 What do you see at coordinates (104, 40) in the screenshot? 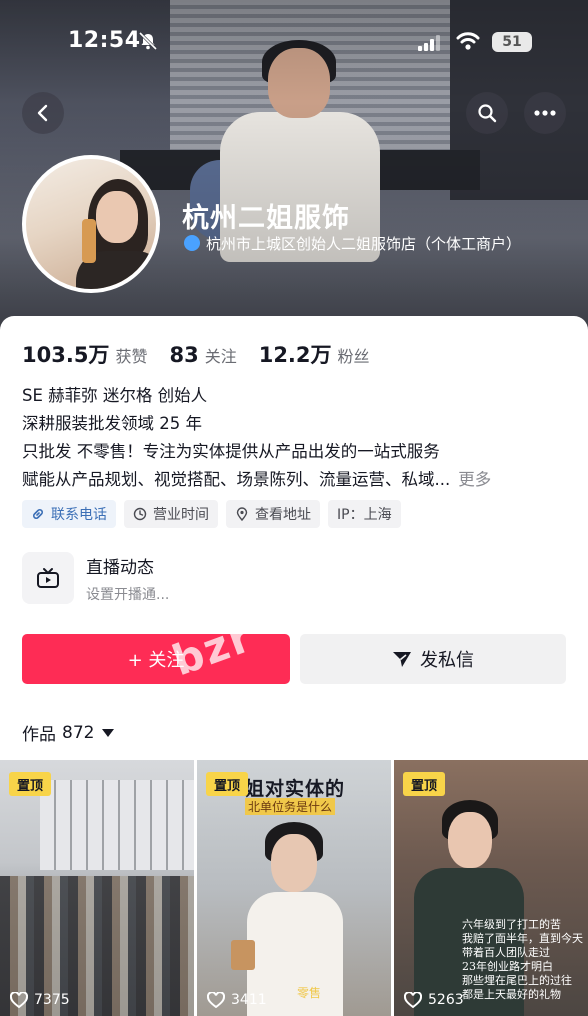
I see `status-time: 12:54` at bounding box center [104, 40].